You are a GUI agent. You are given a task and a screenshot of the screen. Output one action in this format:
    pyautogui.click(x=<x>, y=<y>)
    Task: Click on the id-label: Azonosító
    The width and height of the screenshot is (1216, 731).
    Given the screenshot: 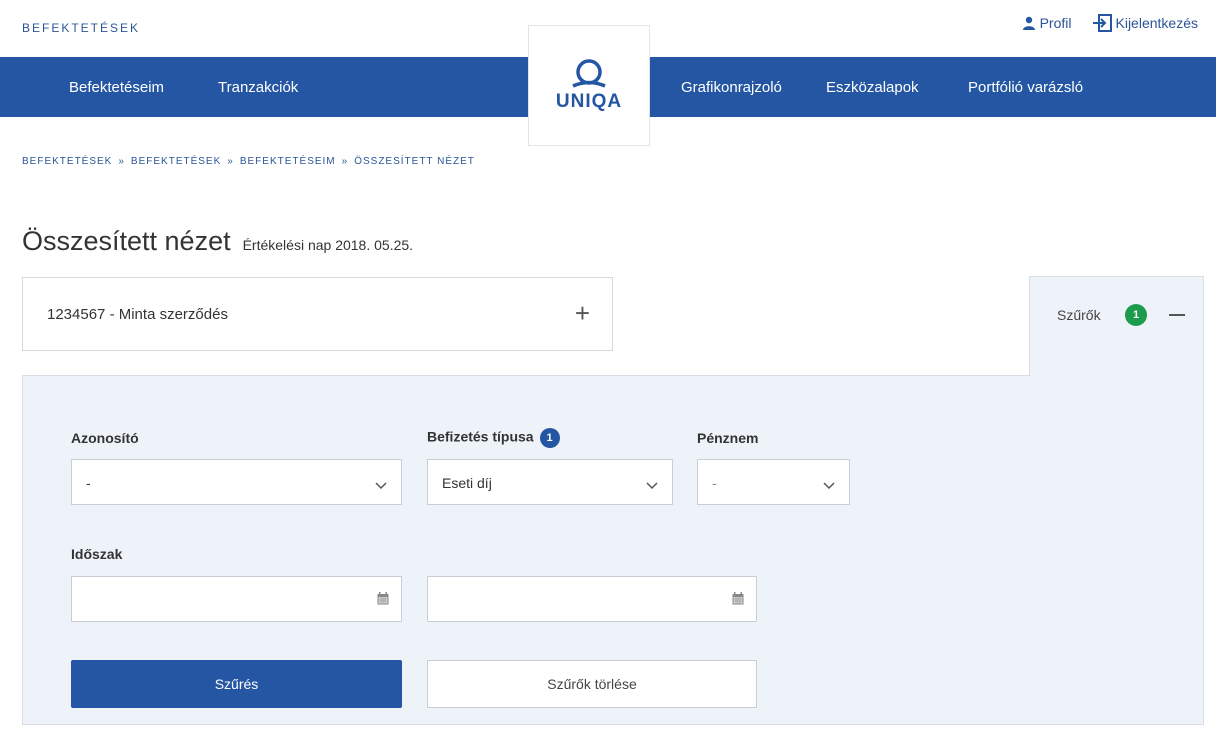 What is the action you would take?
    pyautogui.click(x=105, y=438)
    